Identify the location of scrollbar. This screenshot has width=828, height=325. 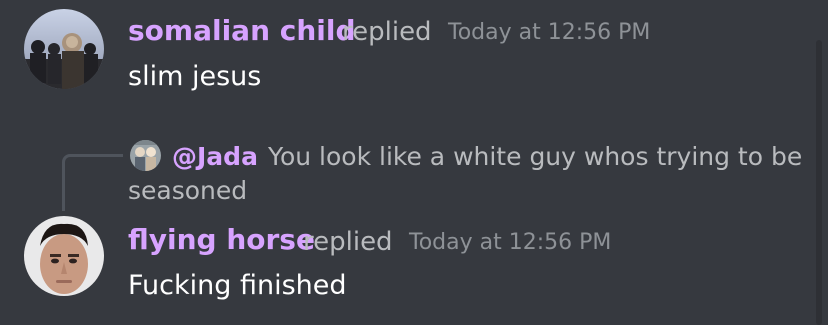
(819, 182).